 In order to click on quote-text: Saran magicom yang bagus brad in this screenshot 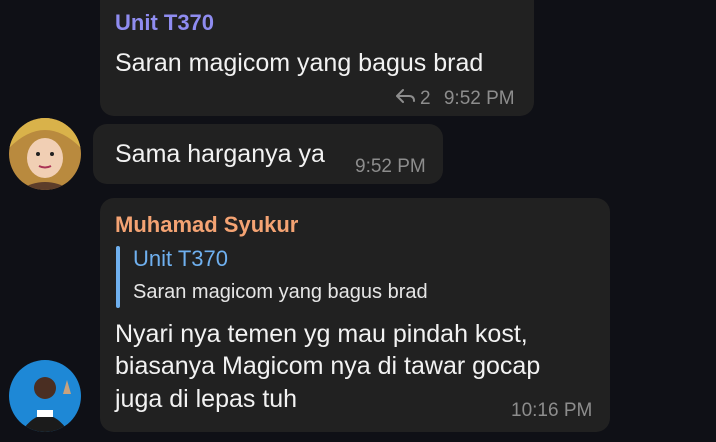, I will do `click(280, 292)`.